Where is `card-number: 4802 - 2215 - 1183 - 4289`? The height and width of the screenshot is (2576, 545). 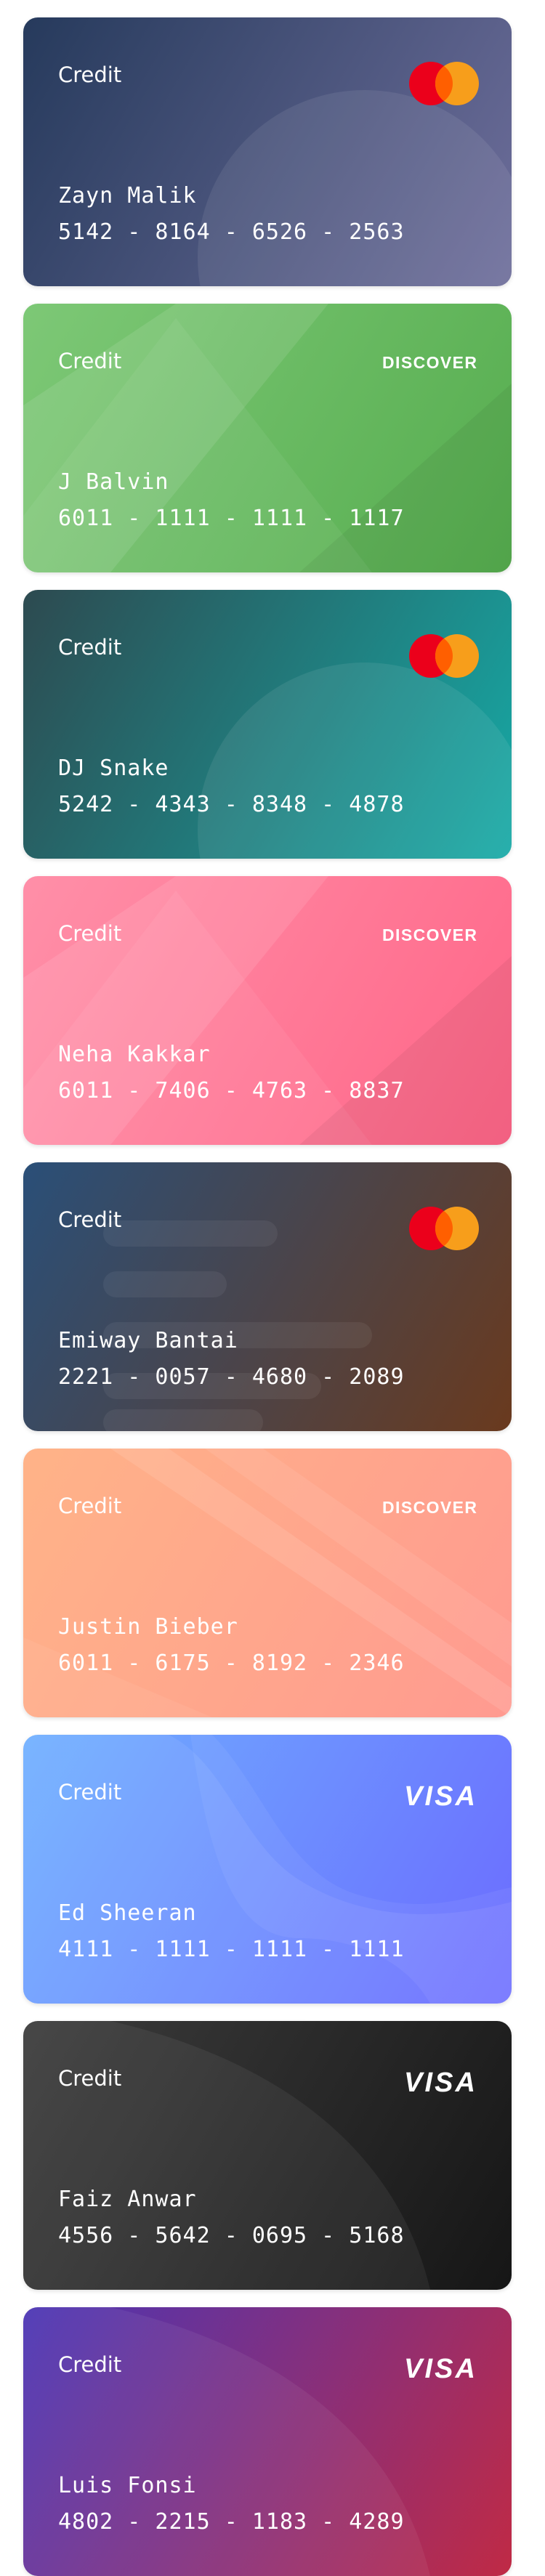 card-number: 4802 - 2215 - 1183 - 4289 is located at coordinates (231, 2522).